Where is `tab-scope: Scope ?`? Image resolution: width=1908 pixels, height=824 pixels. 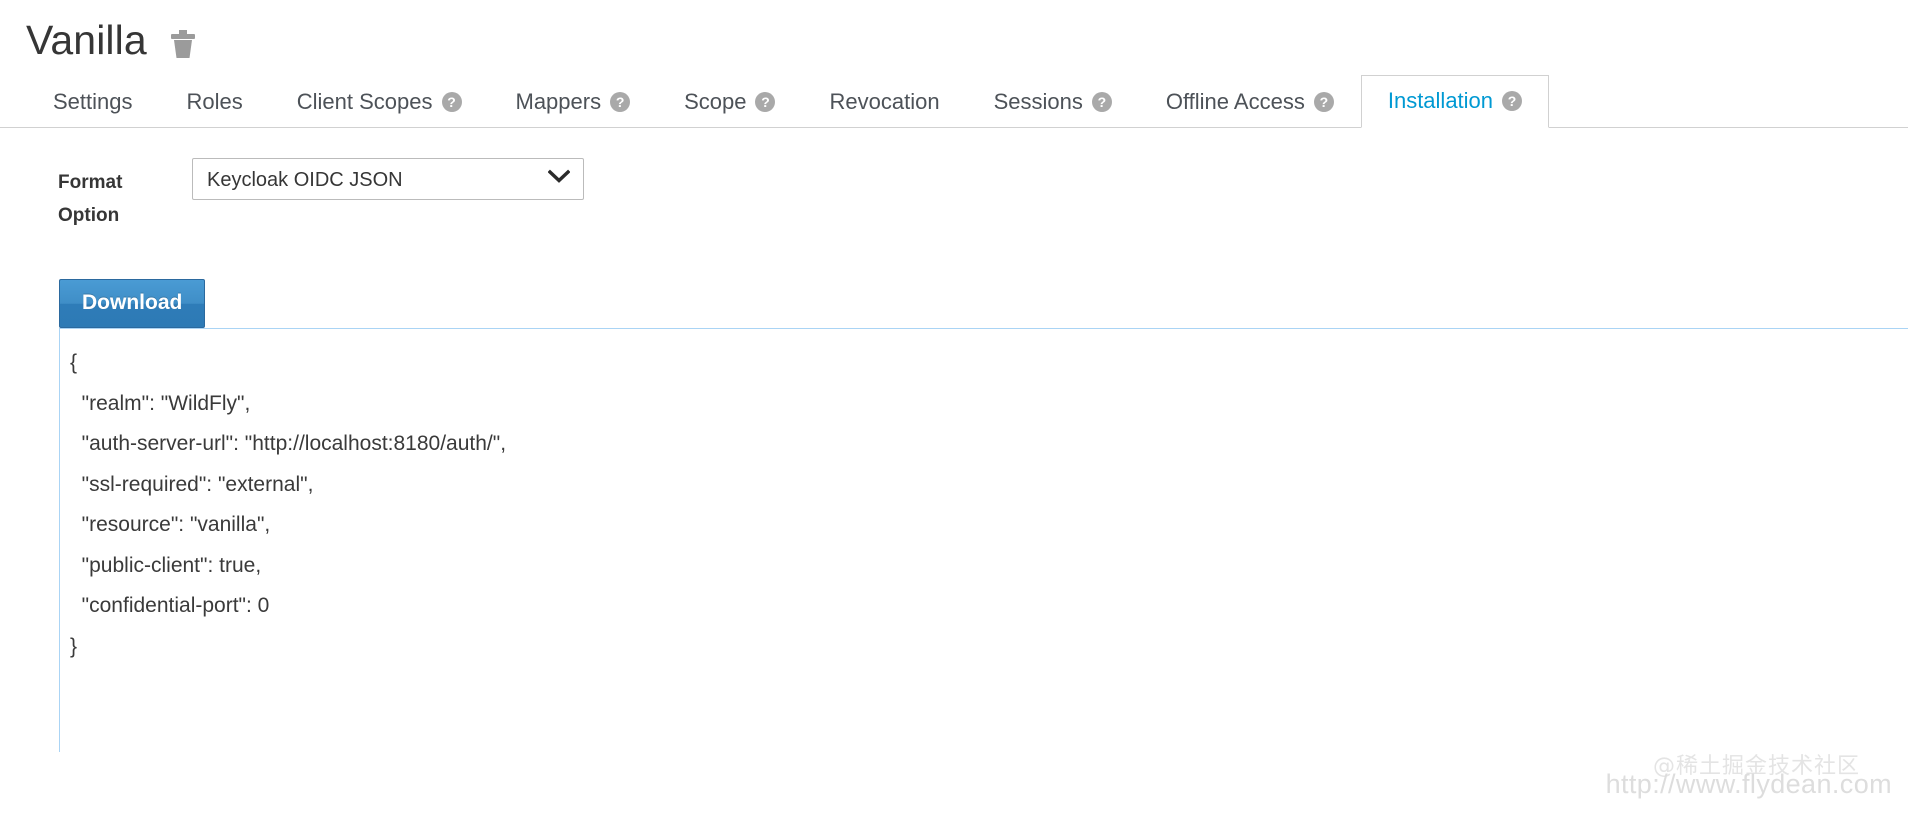
tab-scope: Scope ? is located at coordinates (729, 102).